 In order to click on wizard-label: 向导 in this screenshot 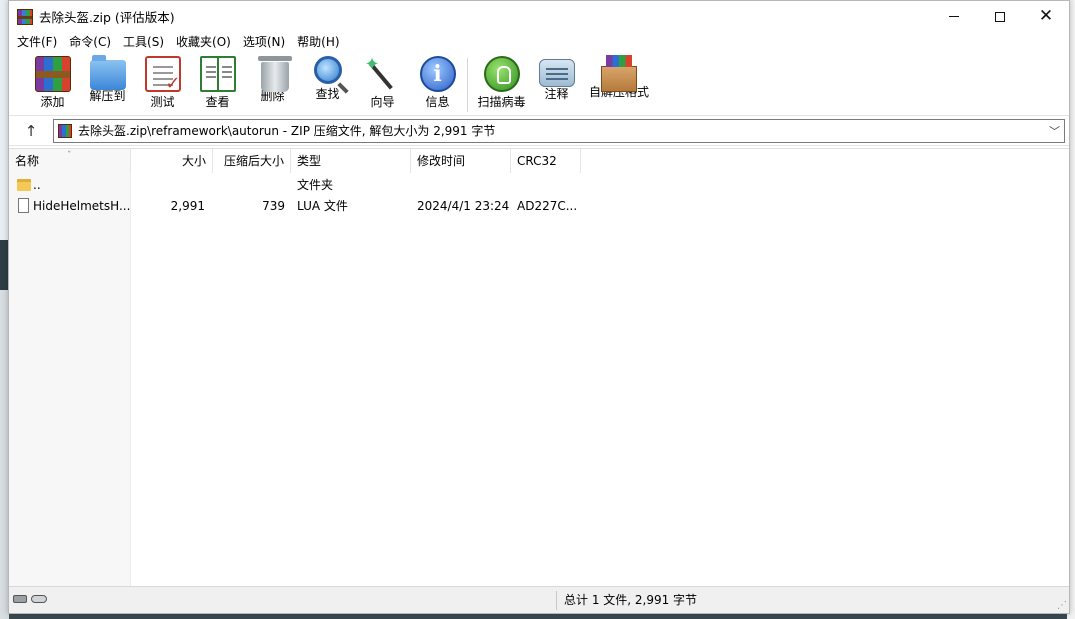, I will do `click(382, 102)`.